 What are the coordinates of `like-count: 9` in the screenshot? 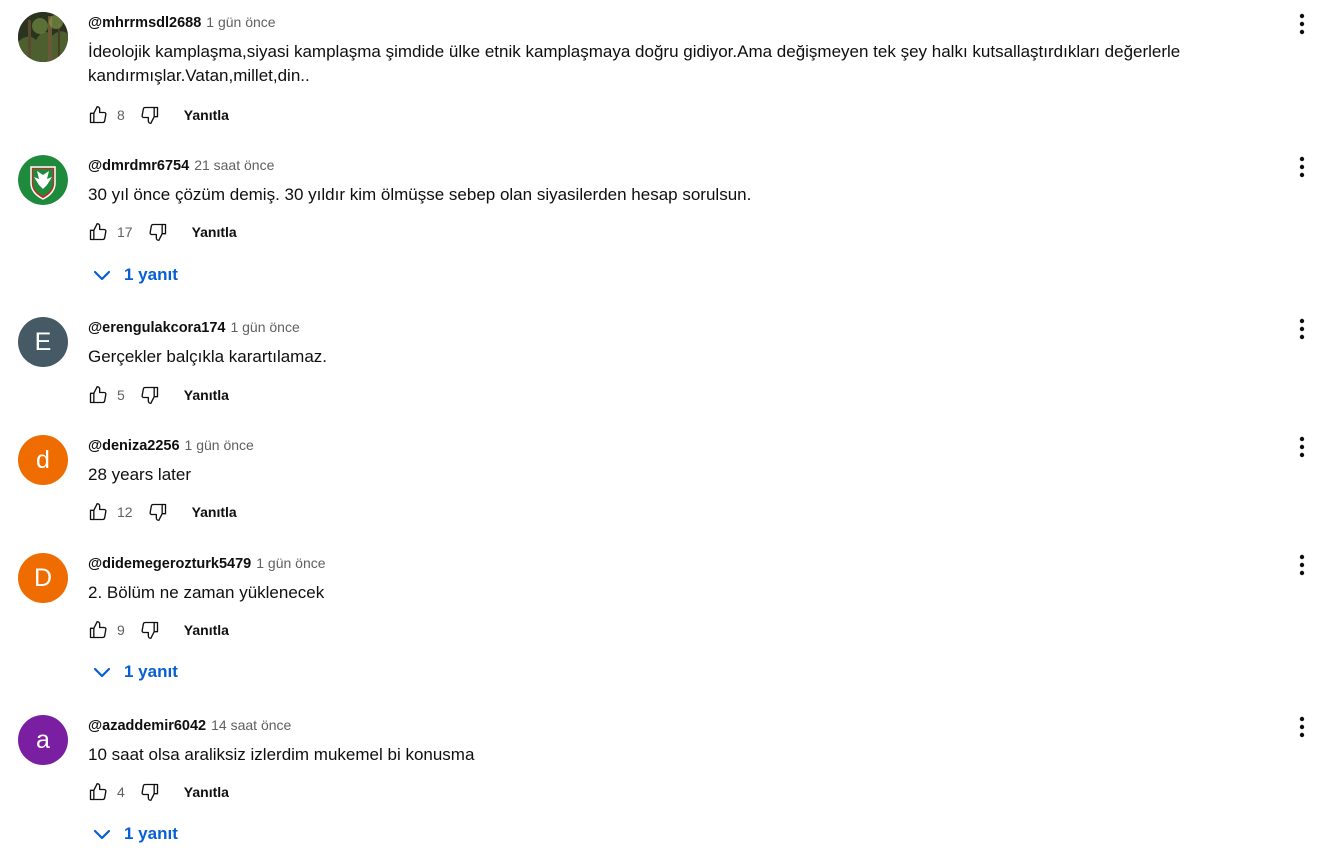 It's located at (121, 630).